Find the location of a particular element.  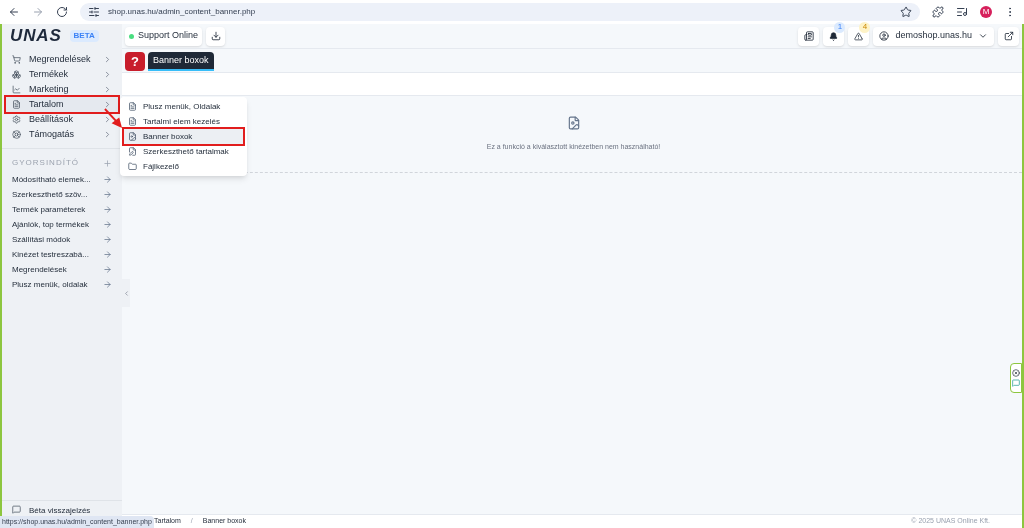

sidebar-item: Termékek is located at coordinates (62, 74).